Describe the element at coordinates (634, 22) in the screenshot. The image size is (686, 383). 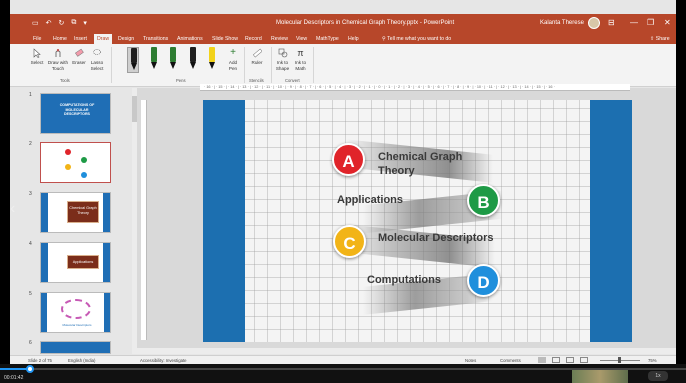
I see `minimize-icon: —` at that location.